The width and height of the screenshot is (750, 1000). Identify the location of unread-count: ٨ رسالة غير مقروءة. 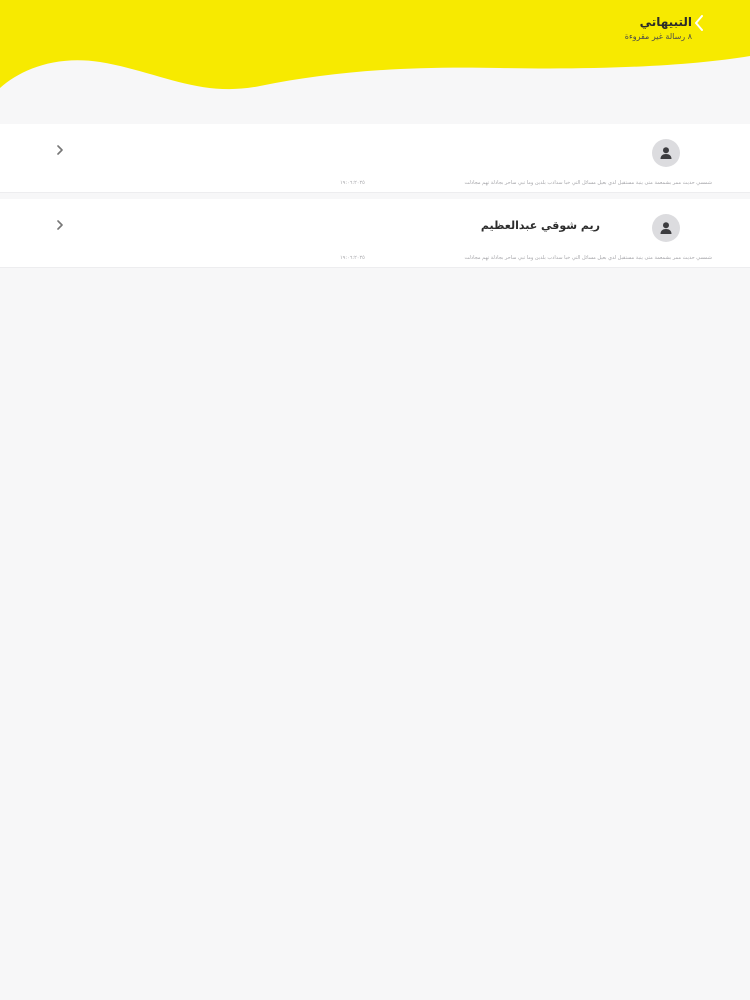
(658, 36).